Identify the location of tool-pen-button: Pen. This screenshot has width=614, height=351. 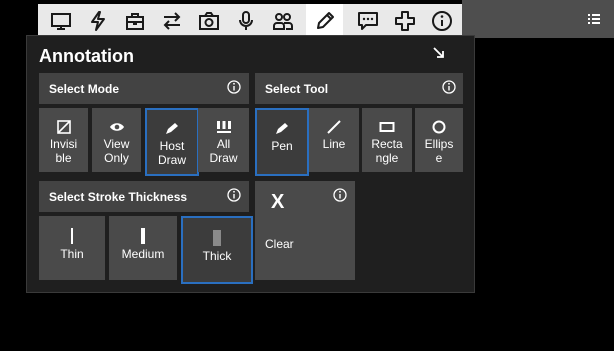
(282, 142).